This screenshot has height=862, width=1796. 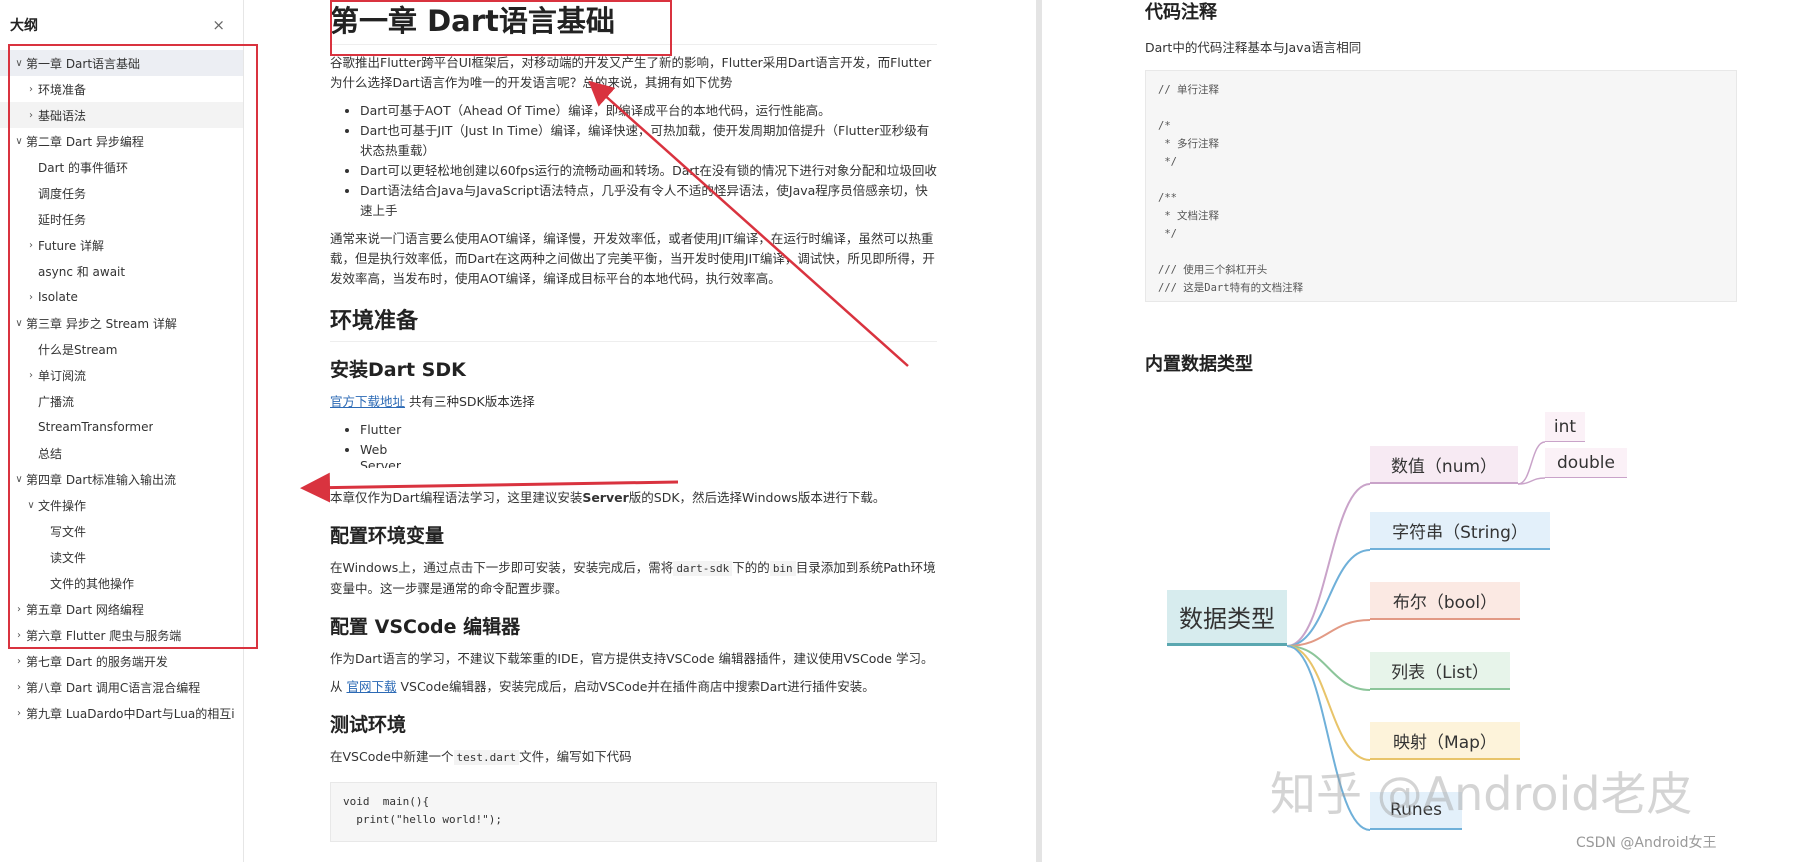 I want to click on outline-item-label: 单订阅流, so click(x=62, y=375).